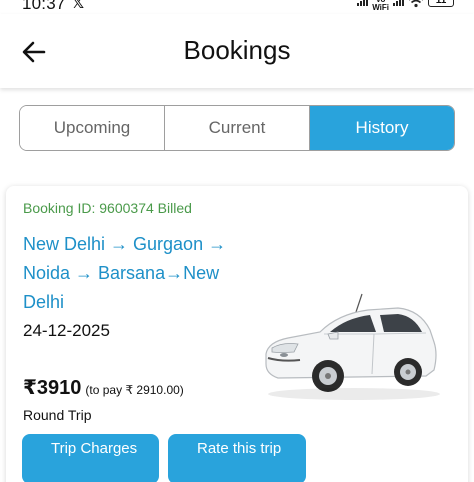  What do you see at coordinates (352, 346) in the screenshot?
I see `car-image` at bounding box center [352, 346].